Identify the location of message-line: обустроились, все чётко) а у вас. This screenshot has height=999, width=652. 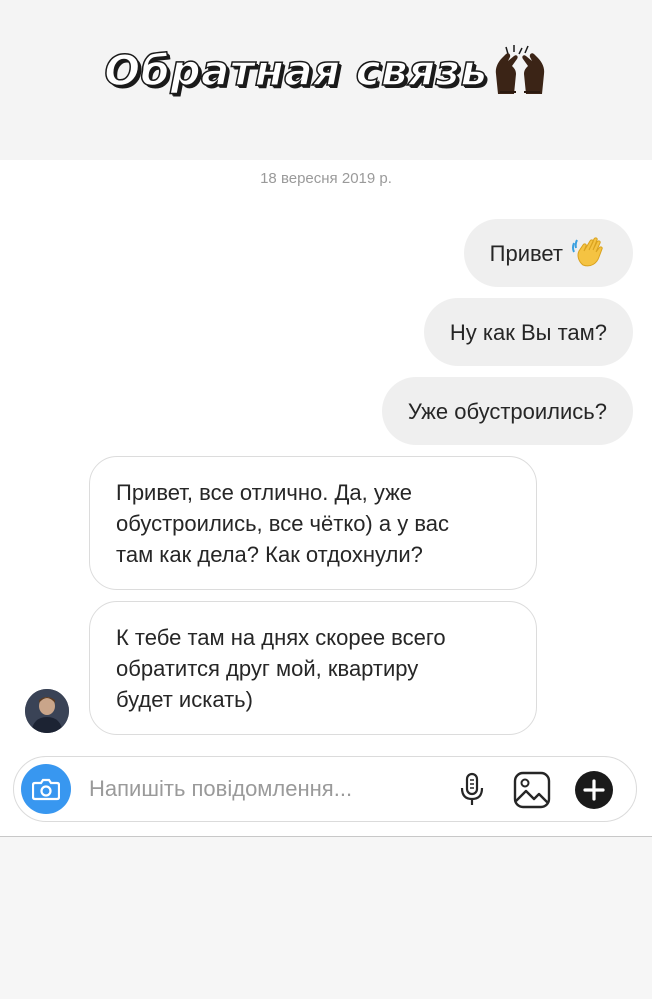
(282, 523).